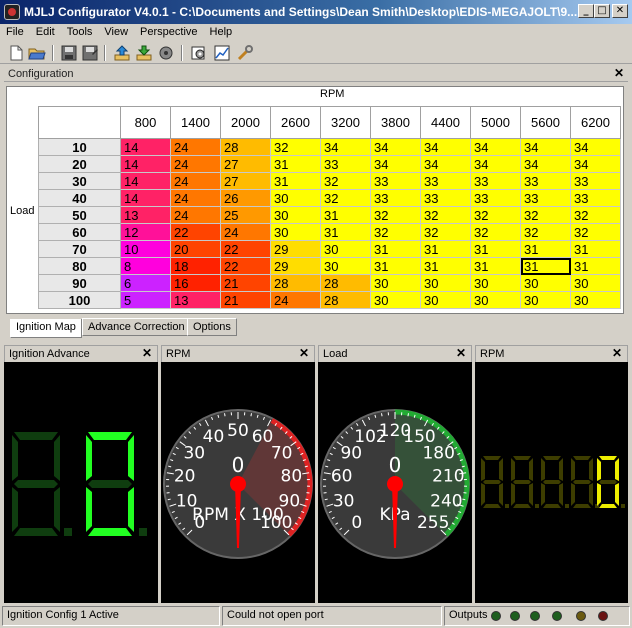 This screenshot has width=632, height=628. Describe the element at coordinates (545, 122) in the screenshot. I see `rpm-bin-header: 5600` at that location.